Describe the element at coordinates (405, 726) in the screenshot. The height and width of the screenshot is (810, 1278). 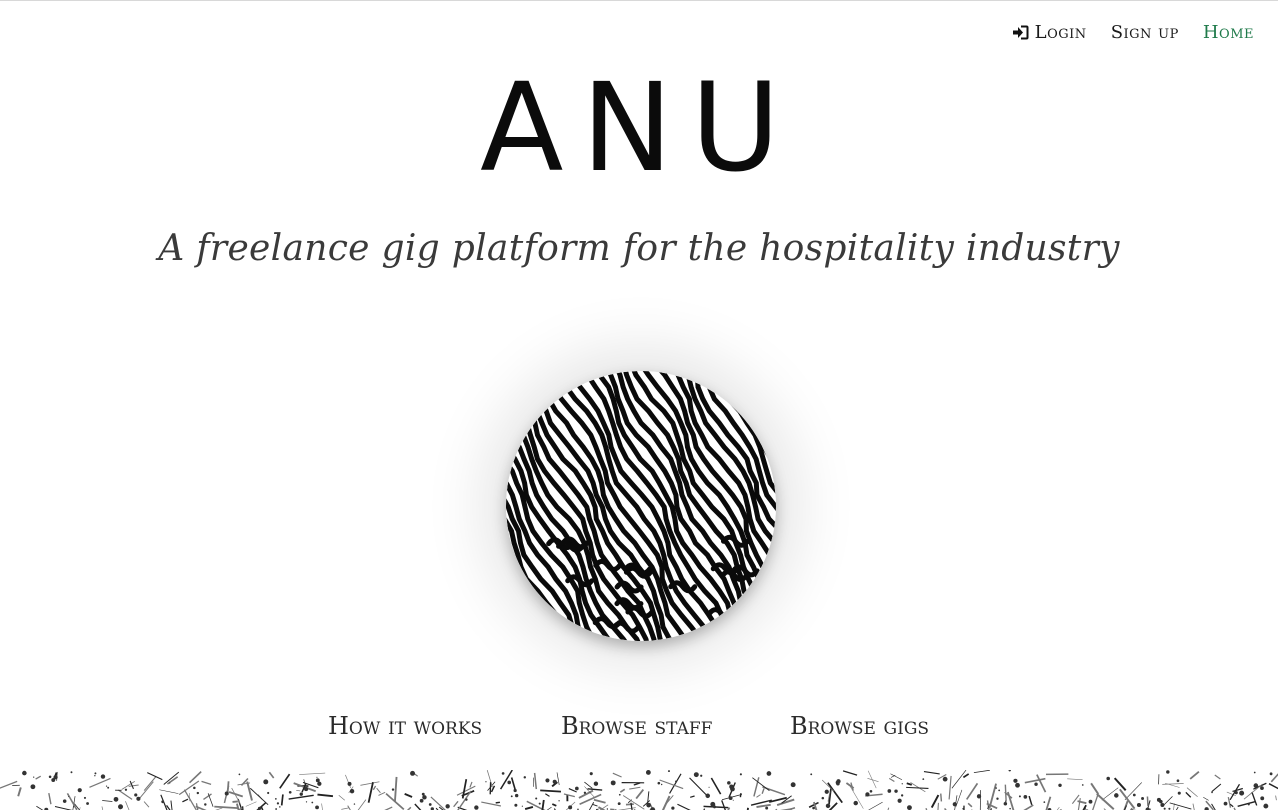
I see `how-it-works-link: How it works` at that location.